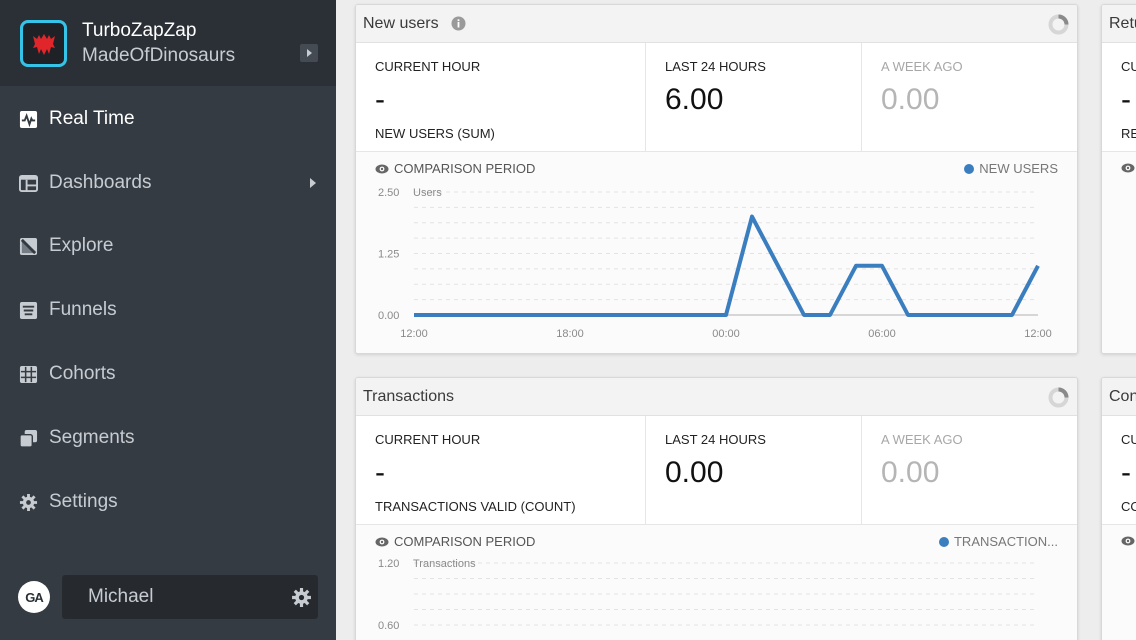 This screenshot has height=640, width=1136. I want to click on y-tick-label: 1.25, so click(388, 255).